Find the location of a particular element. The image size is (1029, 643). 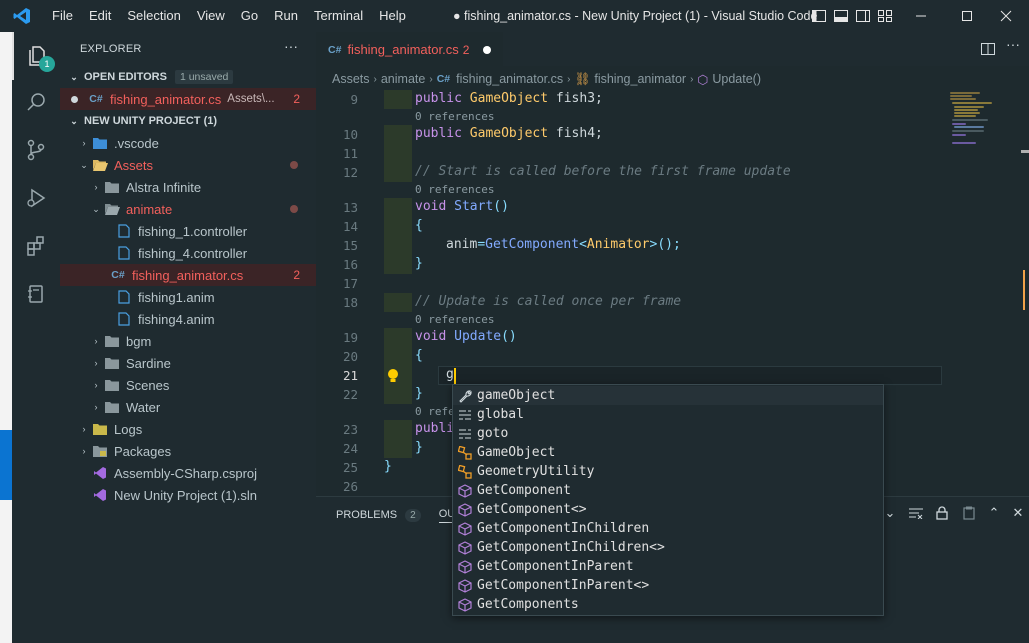

suggestion-item: GetComponentInChildren<> is located at coordinates (668, 547).